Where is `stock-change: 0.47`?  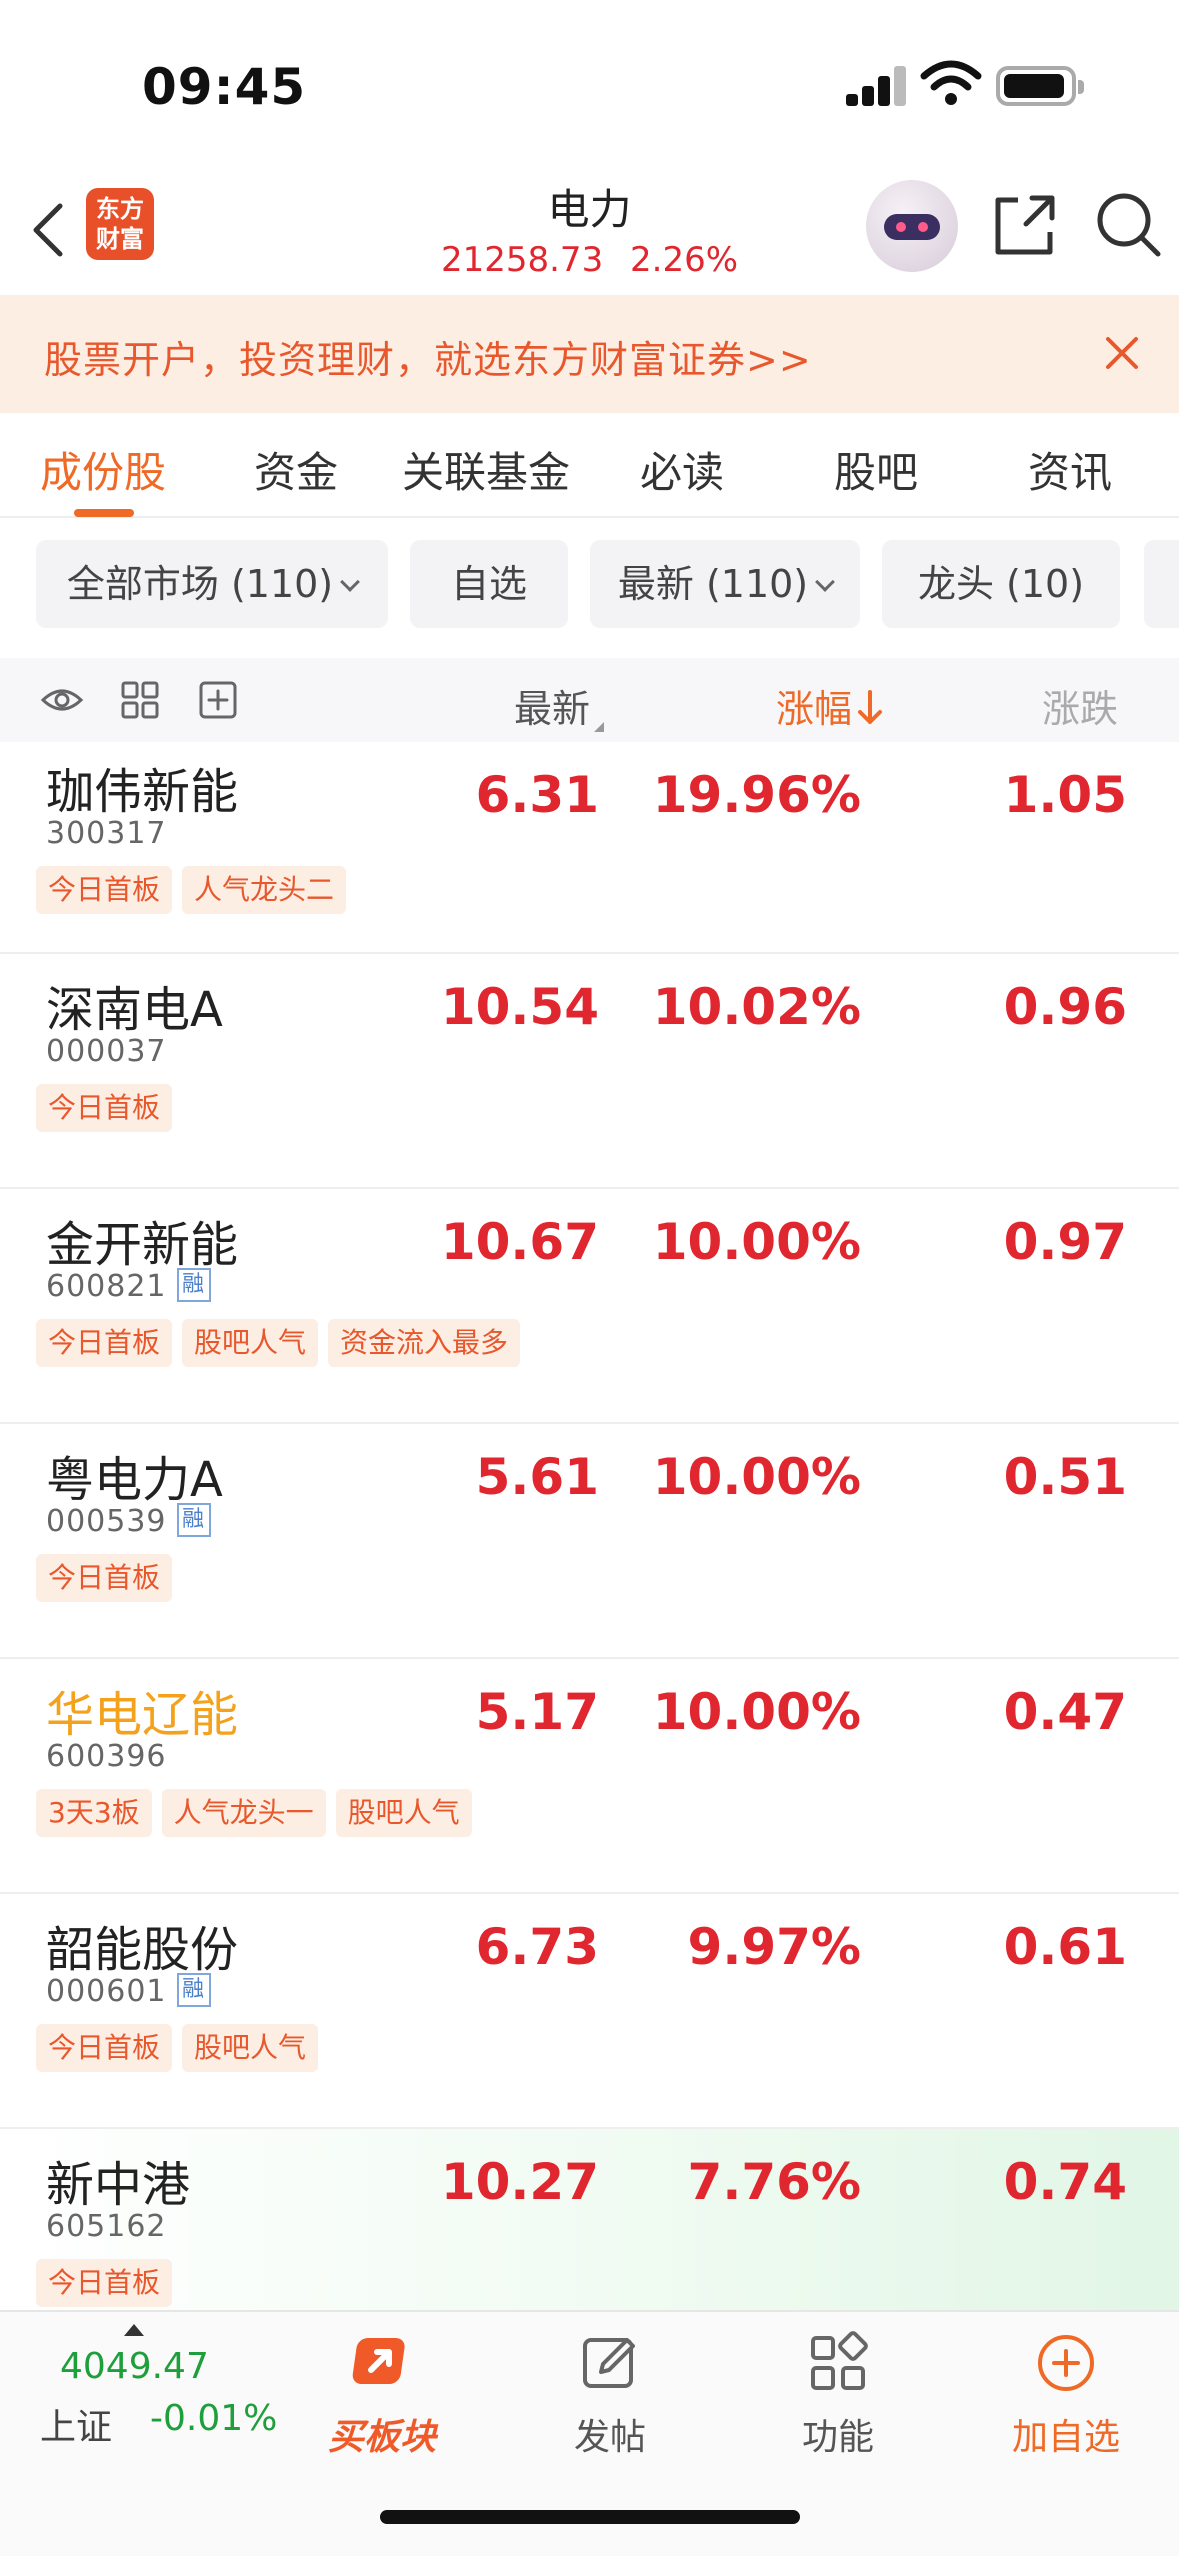
stock-change: 0.47 is located at coordinates (1065, 1712).